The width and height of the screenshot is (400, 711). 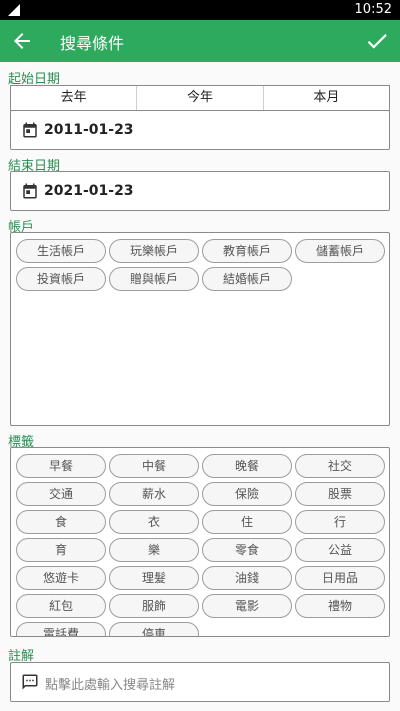 What do you see at coordinates (154, 251) in the screenshot?
I see `account-chip: 玩樂帳戶` at bounding box center [154, 251].